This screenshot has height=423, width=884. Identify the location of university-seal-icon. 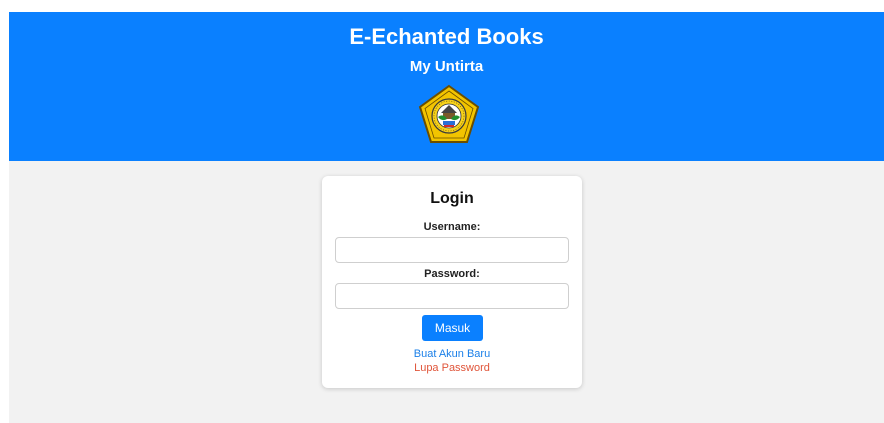
(449, 113).